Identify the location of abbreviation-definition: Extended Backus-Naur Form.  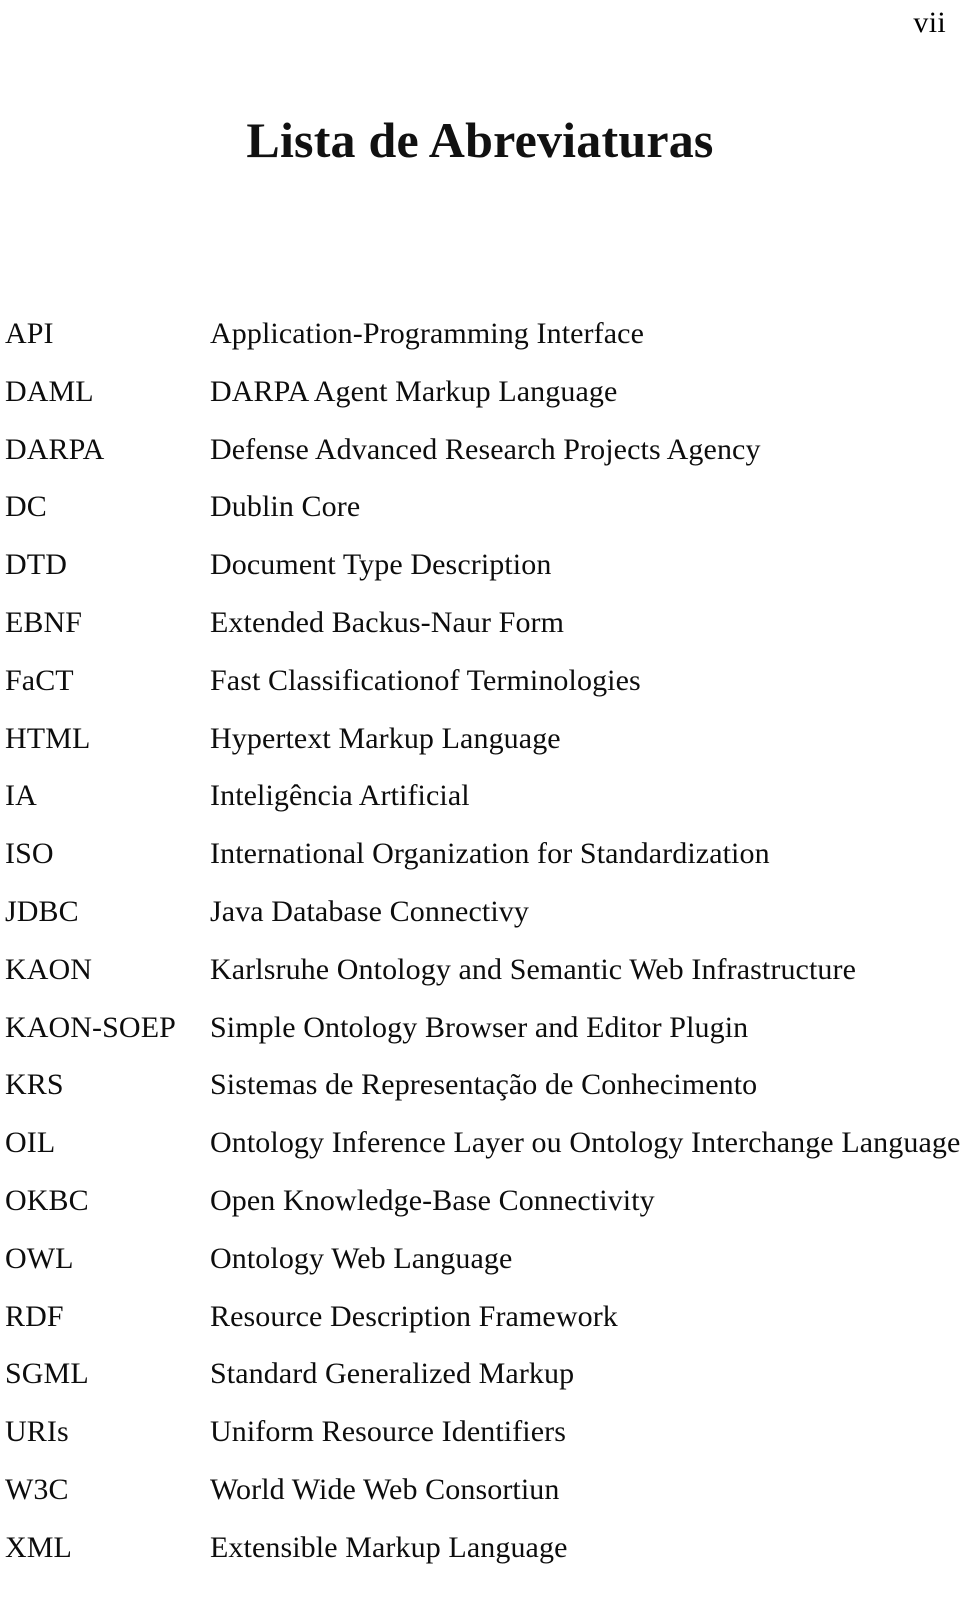
(387, 622).